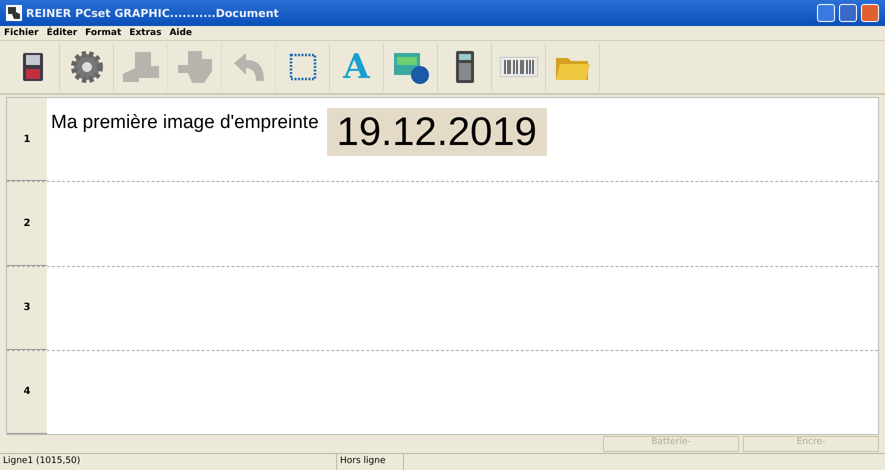  What do you see at coordinates (826, 13) in the screenshot?
I see `minimize-button` at bounding box center [826, 13].